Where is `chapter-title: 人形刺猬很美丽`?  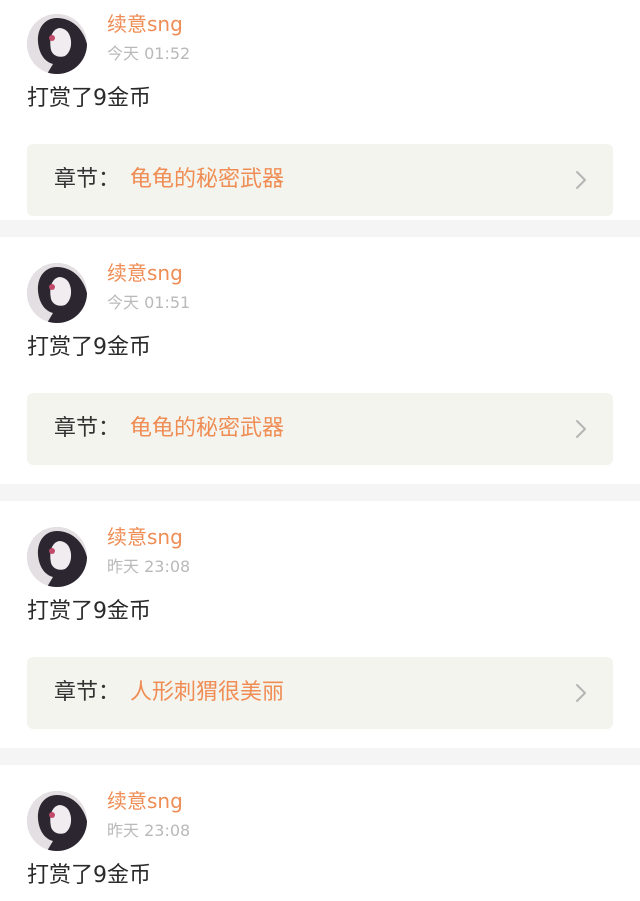
chapter-title: 人形刺猬很美丽 is located at coordinates (207, 692).